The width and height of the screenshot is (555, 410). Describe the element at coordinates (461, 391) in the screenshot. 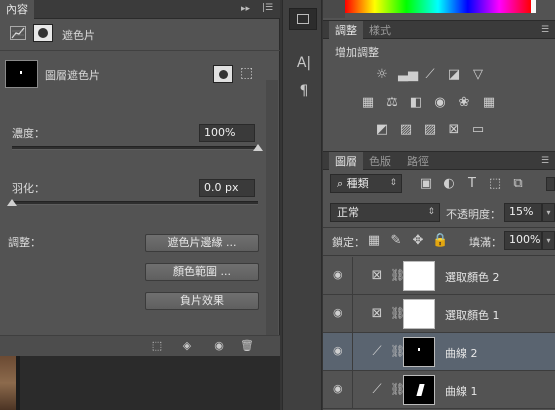

I see `layer-name: 曲線 1` at that location.